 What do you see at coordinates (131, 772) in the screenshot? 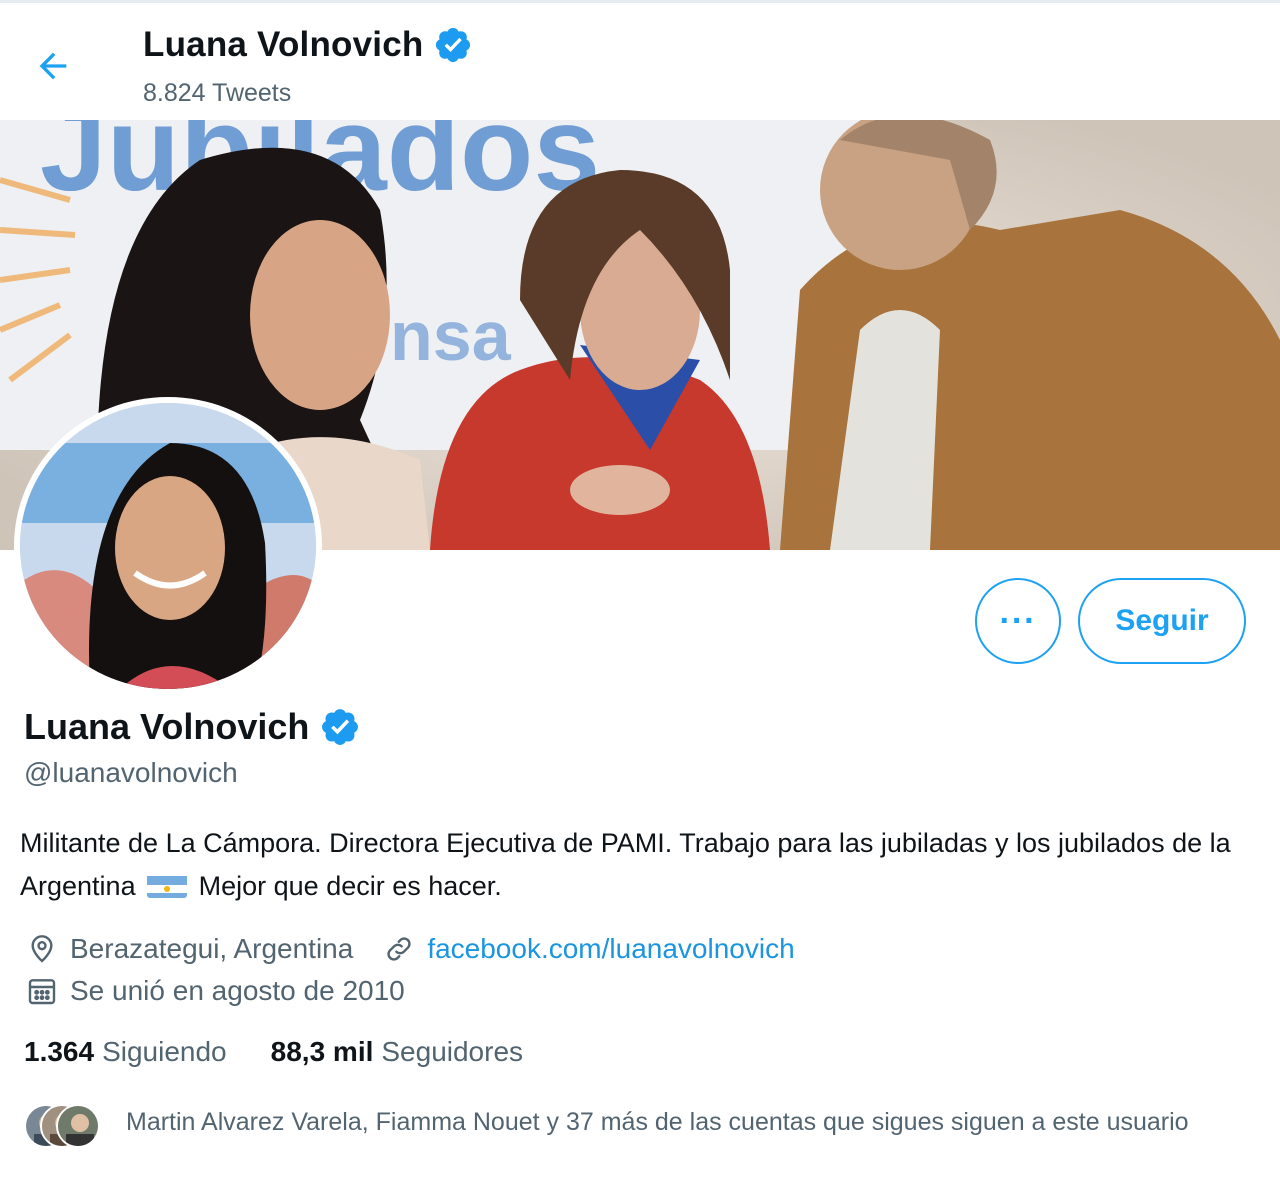
I see `profile-handle: @luanavolnovich` at bounding box center [131, 772].